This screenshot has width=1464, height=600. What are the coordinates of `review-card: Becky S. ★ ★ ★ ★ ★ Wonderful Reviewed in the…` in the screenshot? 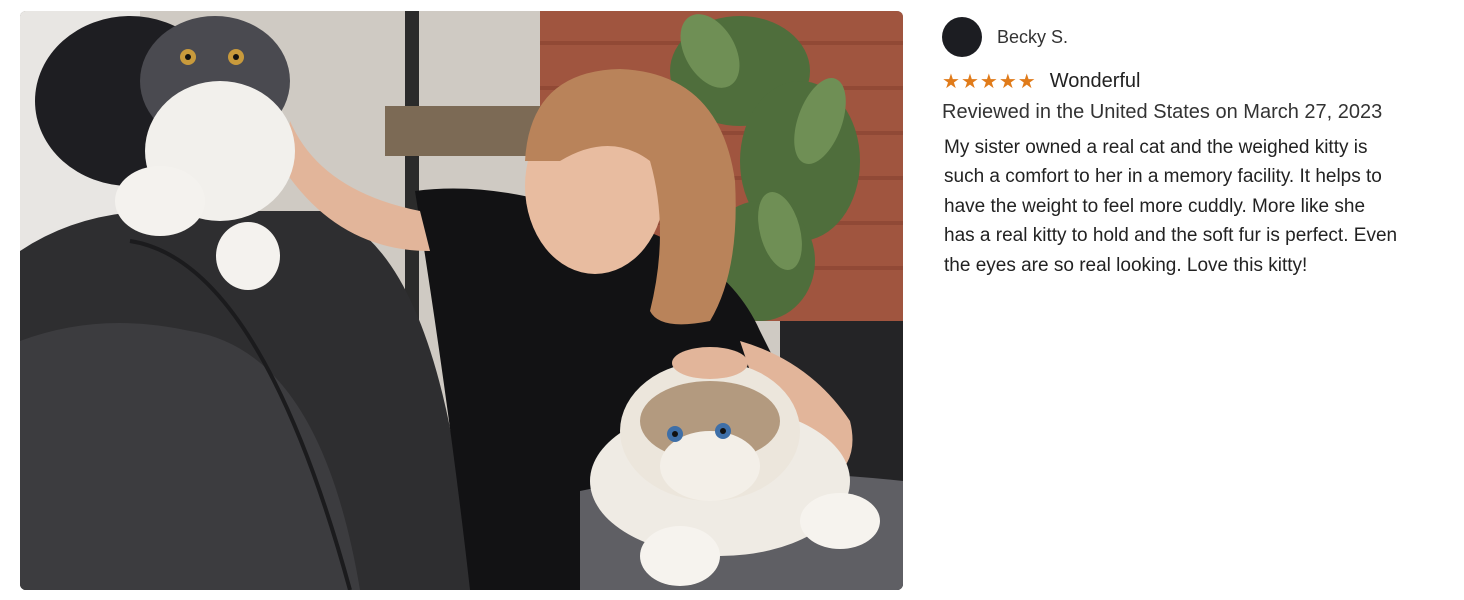 It's located at (1177, 148).